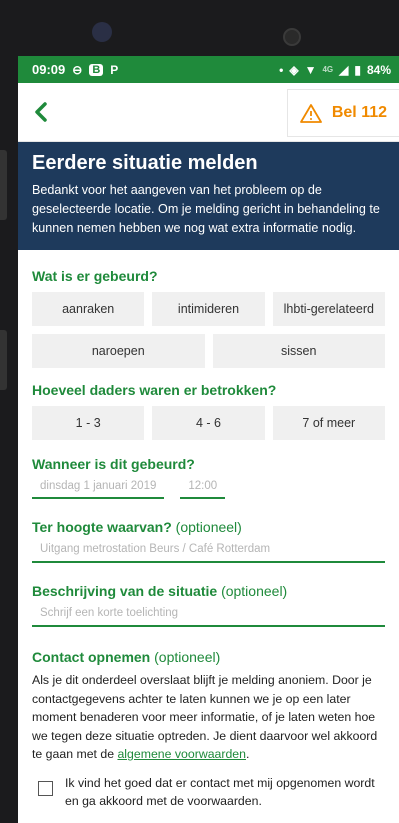 This screenshot has width=399, height=823. Describe the element at coordinates (145, 163) in the screenshot. I see `page-title: Eerdere situatie melden` at that location.